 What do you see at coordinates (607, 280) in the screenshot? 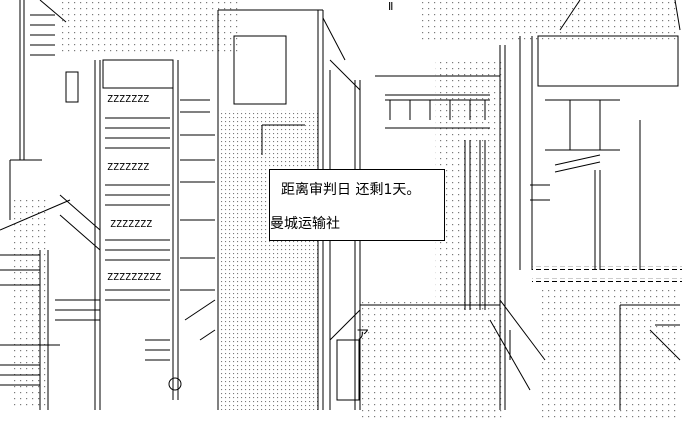
I see `rail-lower` at bounding box center [607, 280].